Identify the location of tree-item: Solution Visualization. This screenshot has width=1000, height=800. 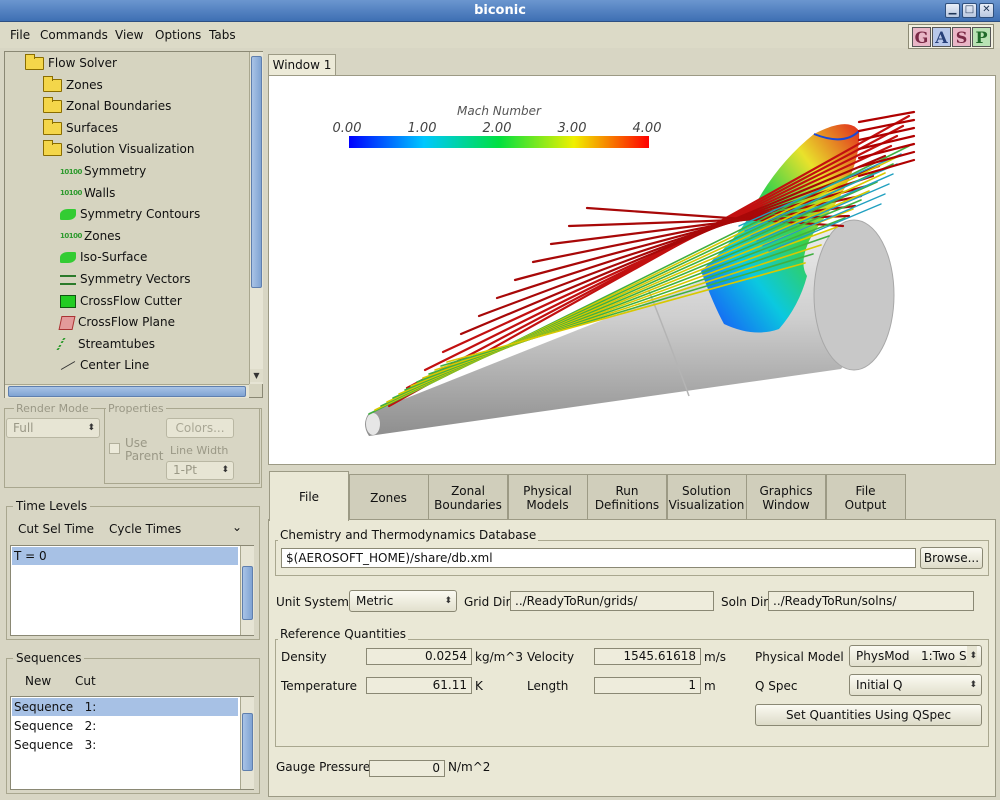
(119, 149).